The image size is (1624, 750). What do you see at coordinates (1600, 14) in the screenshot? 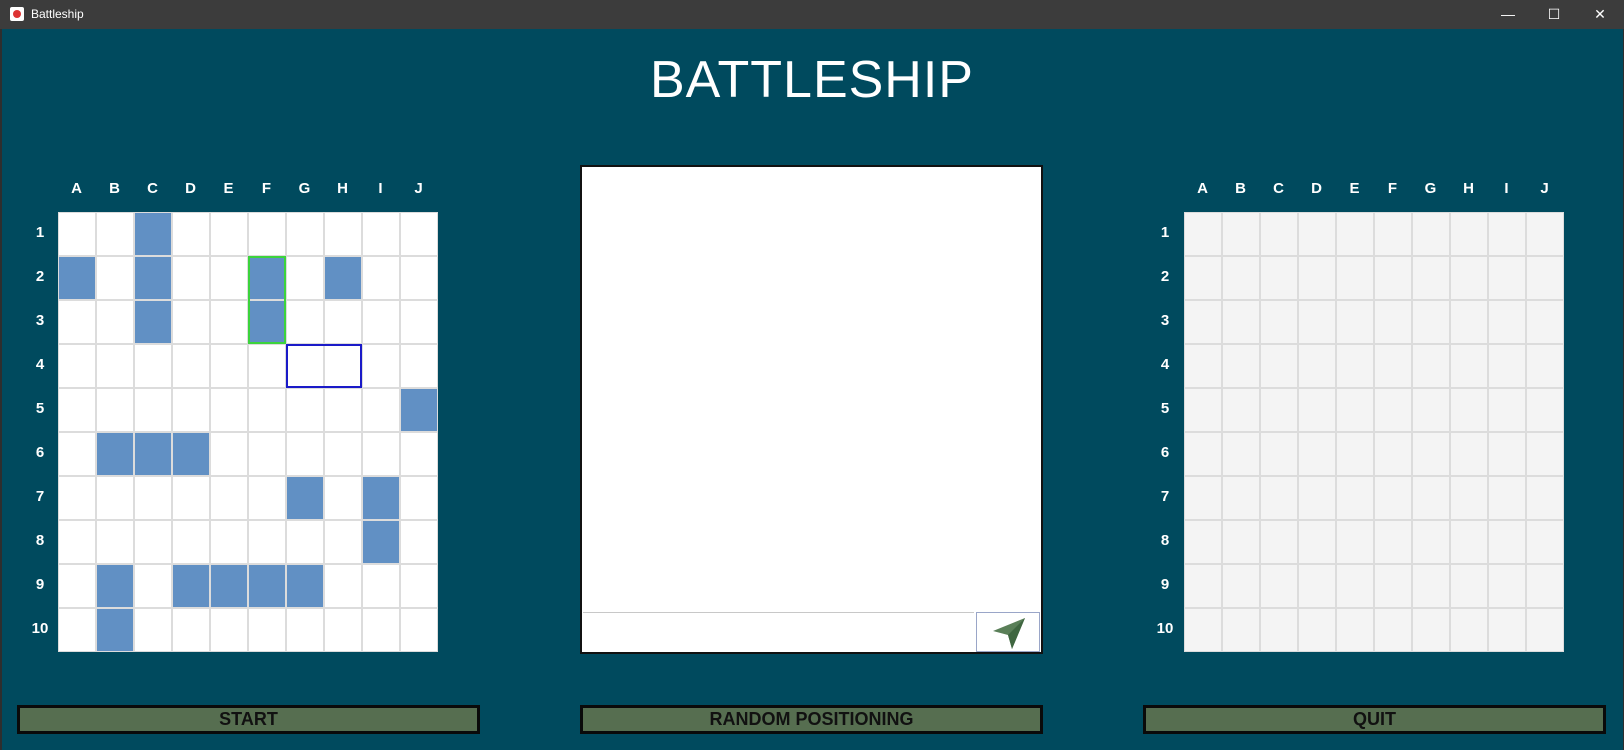
I see `close-button: ✕` at bounding box center [1600, 14].